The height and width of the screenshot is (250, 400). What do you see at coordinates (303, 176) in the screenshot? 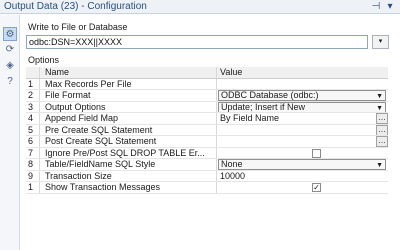
I see `transaction-size-field: 10000` at bounding box center [303, 176].